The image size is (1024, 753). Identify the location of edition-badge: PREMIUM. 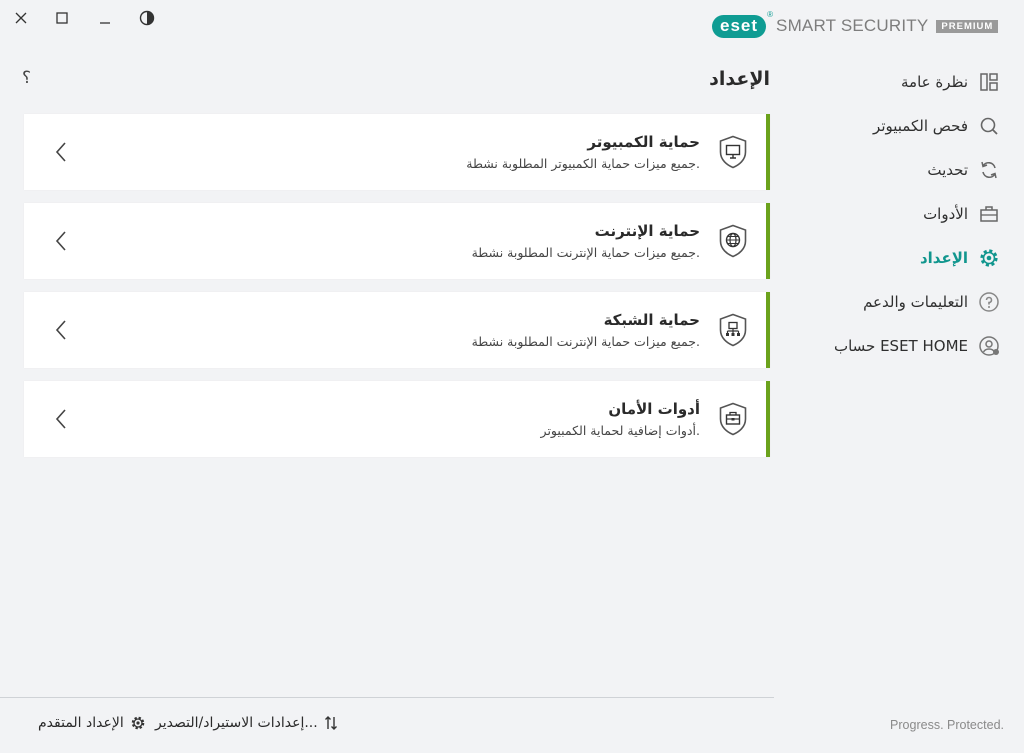
(967, 26).